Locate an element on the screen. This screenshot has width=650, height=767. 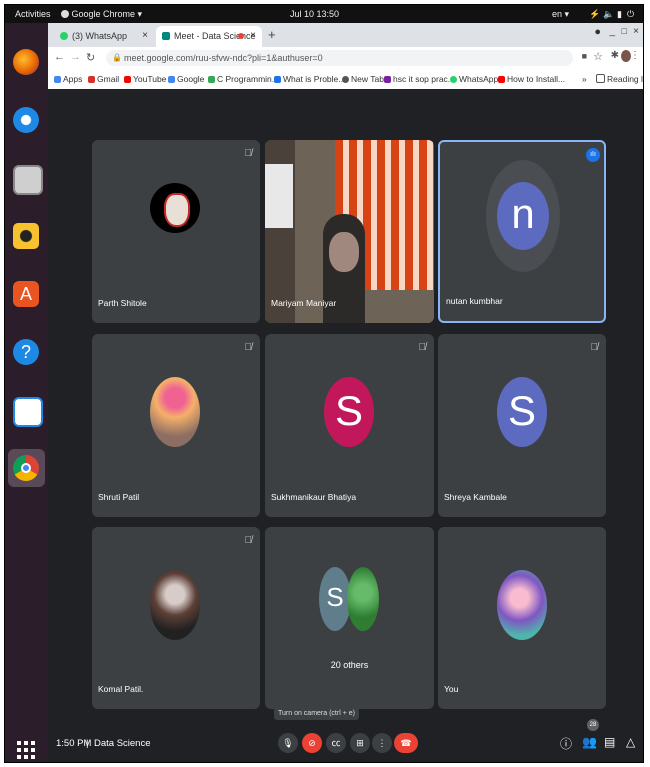
present-button: ⊞ is located at coordinates (360, 743).